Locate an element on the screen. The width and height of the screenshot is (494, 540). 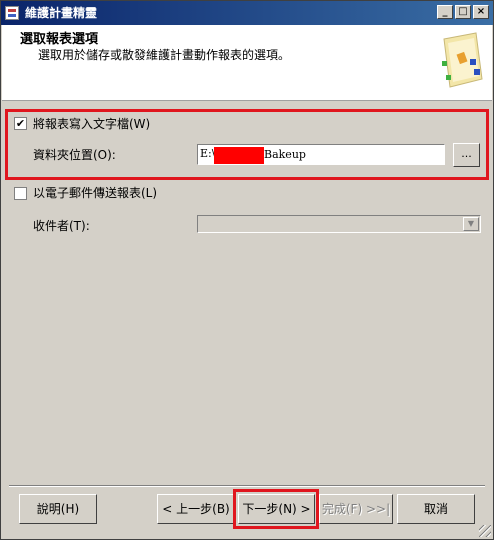
minimize-icon: _ is located at coordinates (445, 12).